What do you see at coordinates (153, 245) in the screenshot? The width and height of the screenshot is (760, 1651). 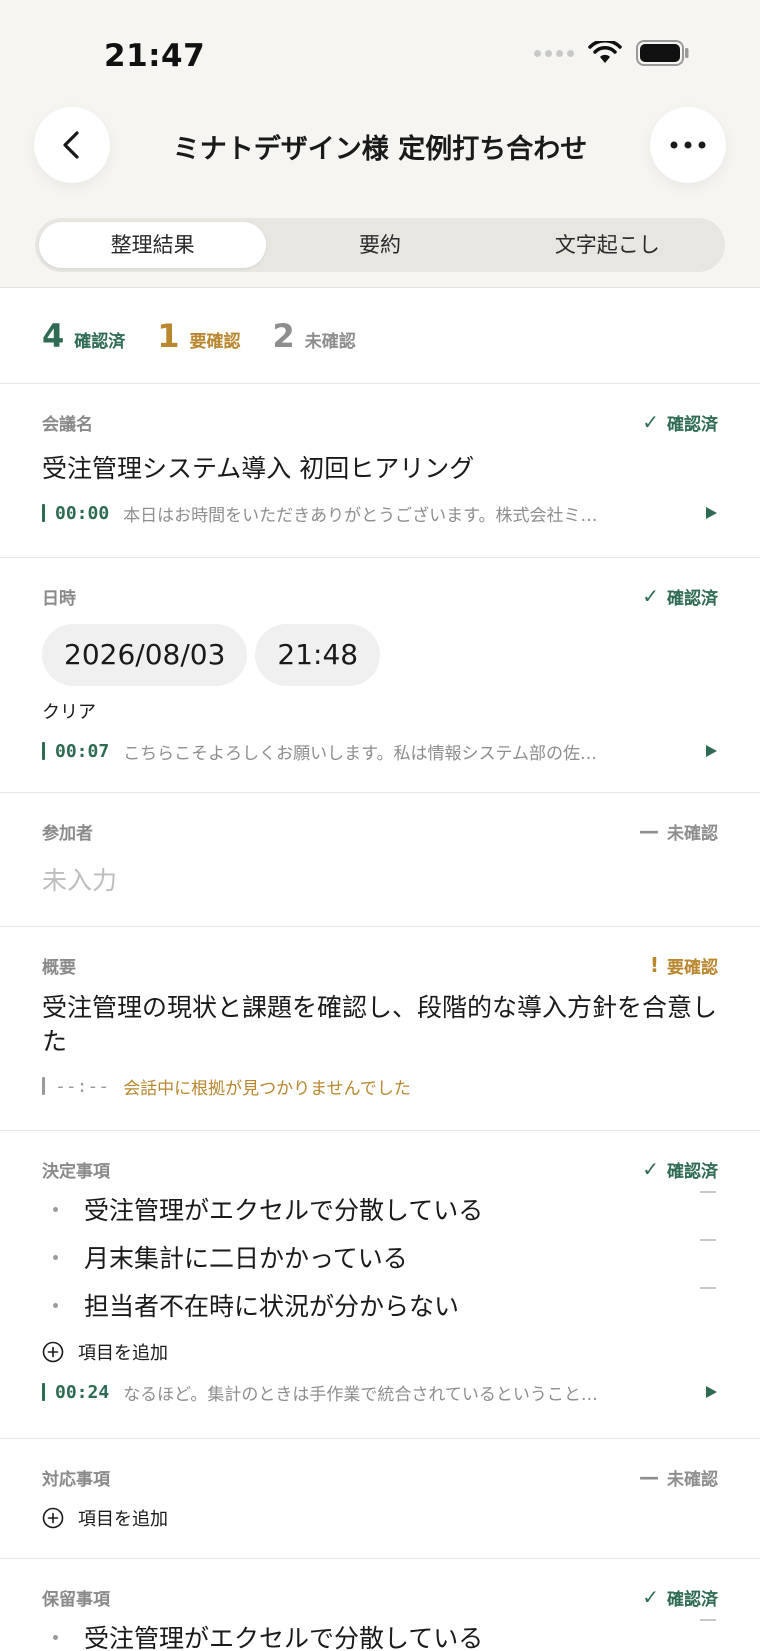 I see `tab-organized: 整理結果` at bounding box center [153, 245].